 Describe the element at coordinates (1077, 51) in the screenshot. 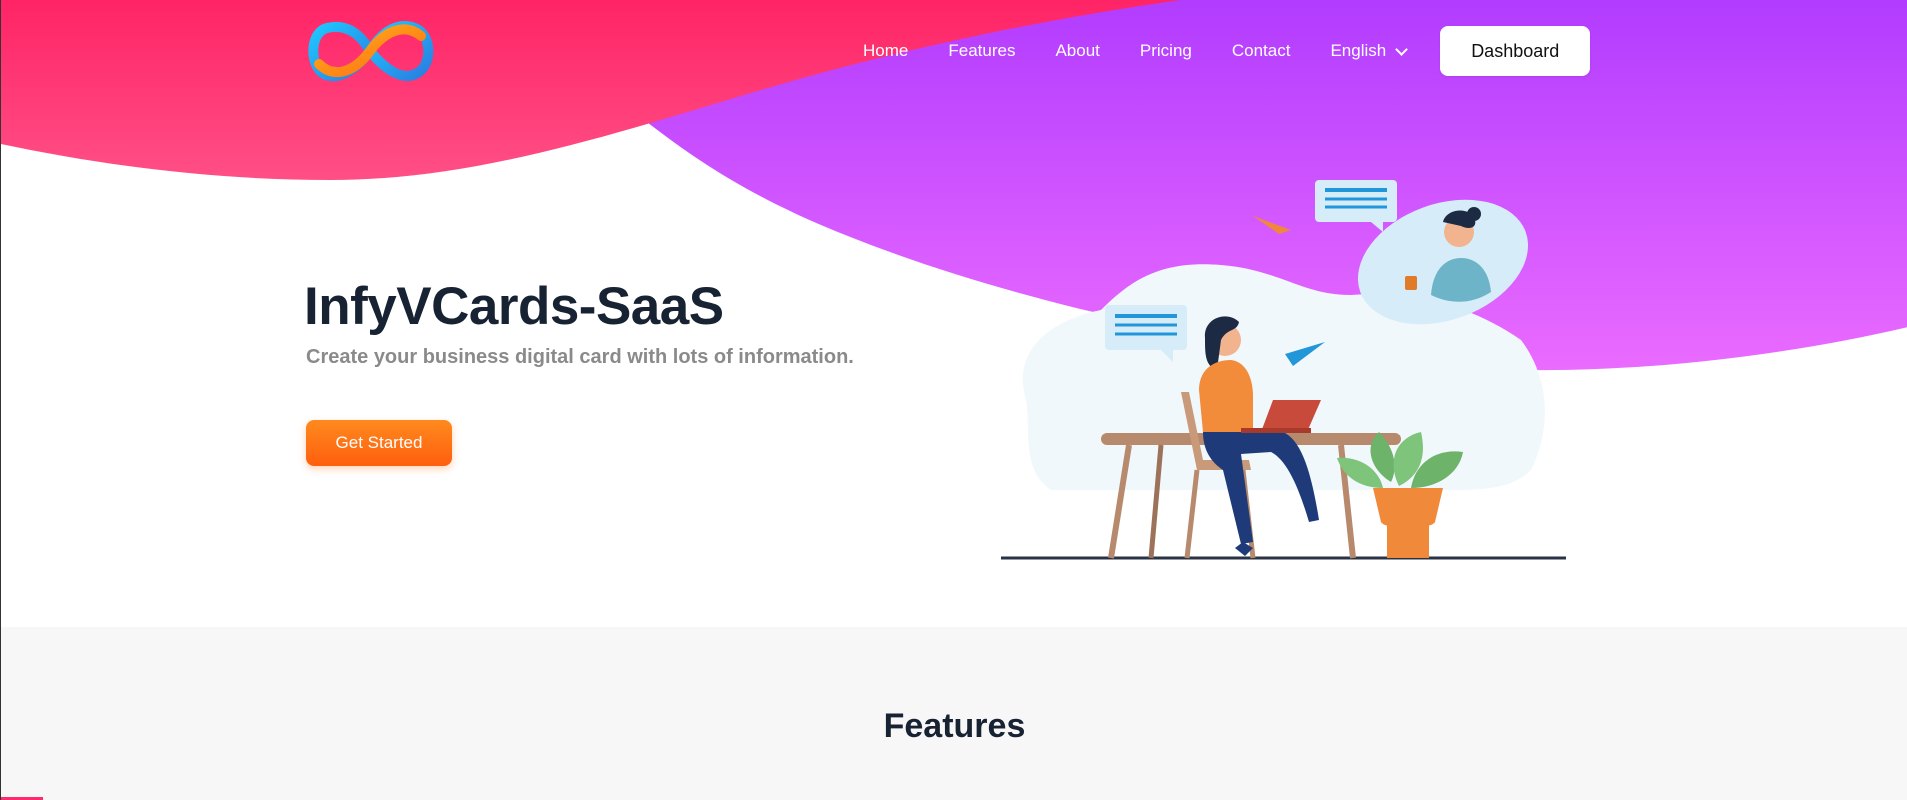

I see `nav-link-about: About` at that location.